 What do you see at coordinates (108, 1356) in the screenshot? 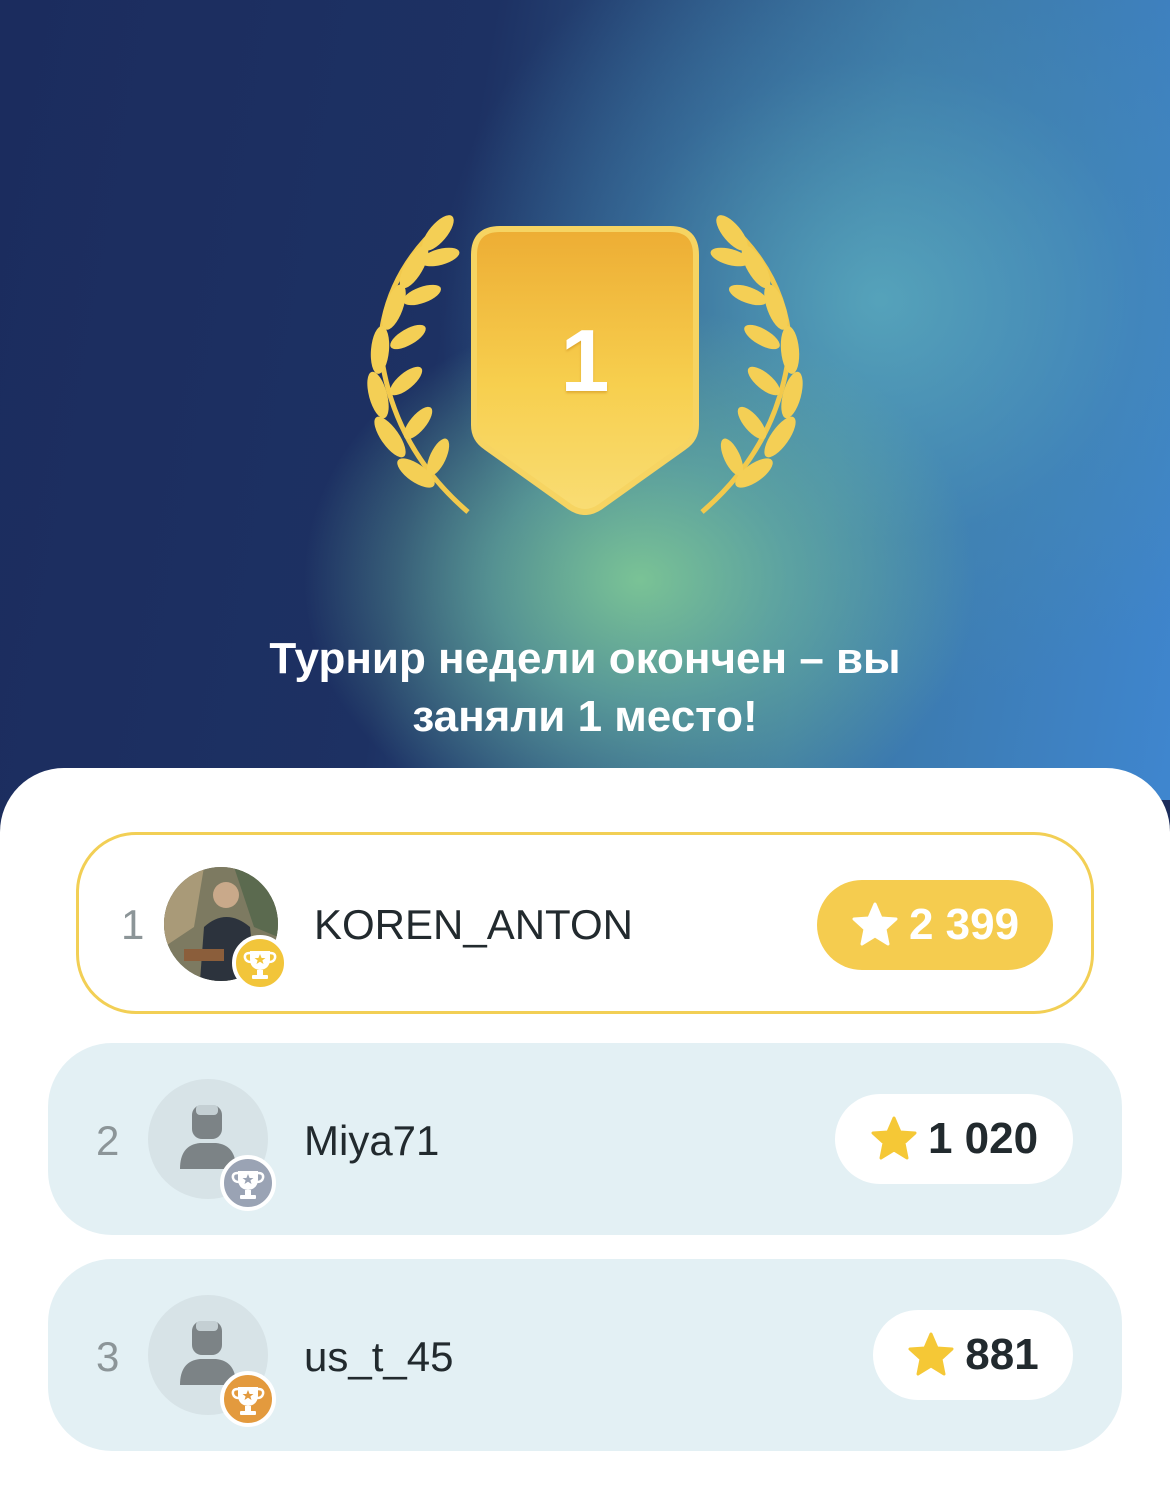
I see `rank-number: 3` at bounding box center [108, 1356].